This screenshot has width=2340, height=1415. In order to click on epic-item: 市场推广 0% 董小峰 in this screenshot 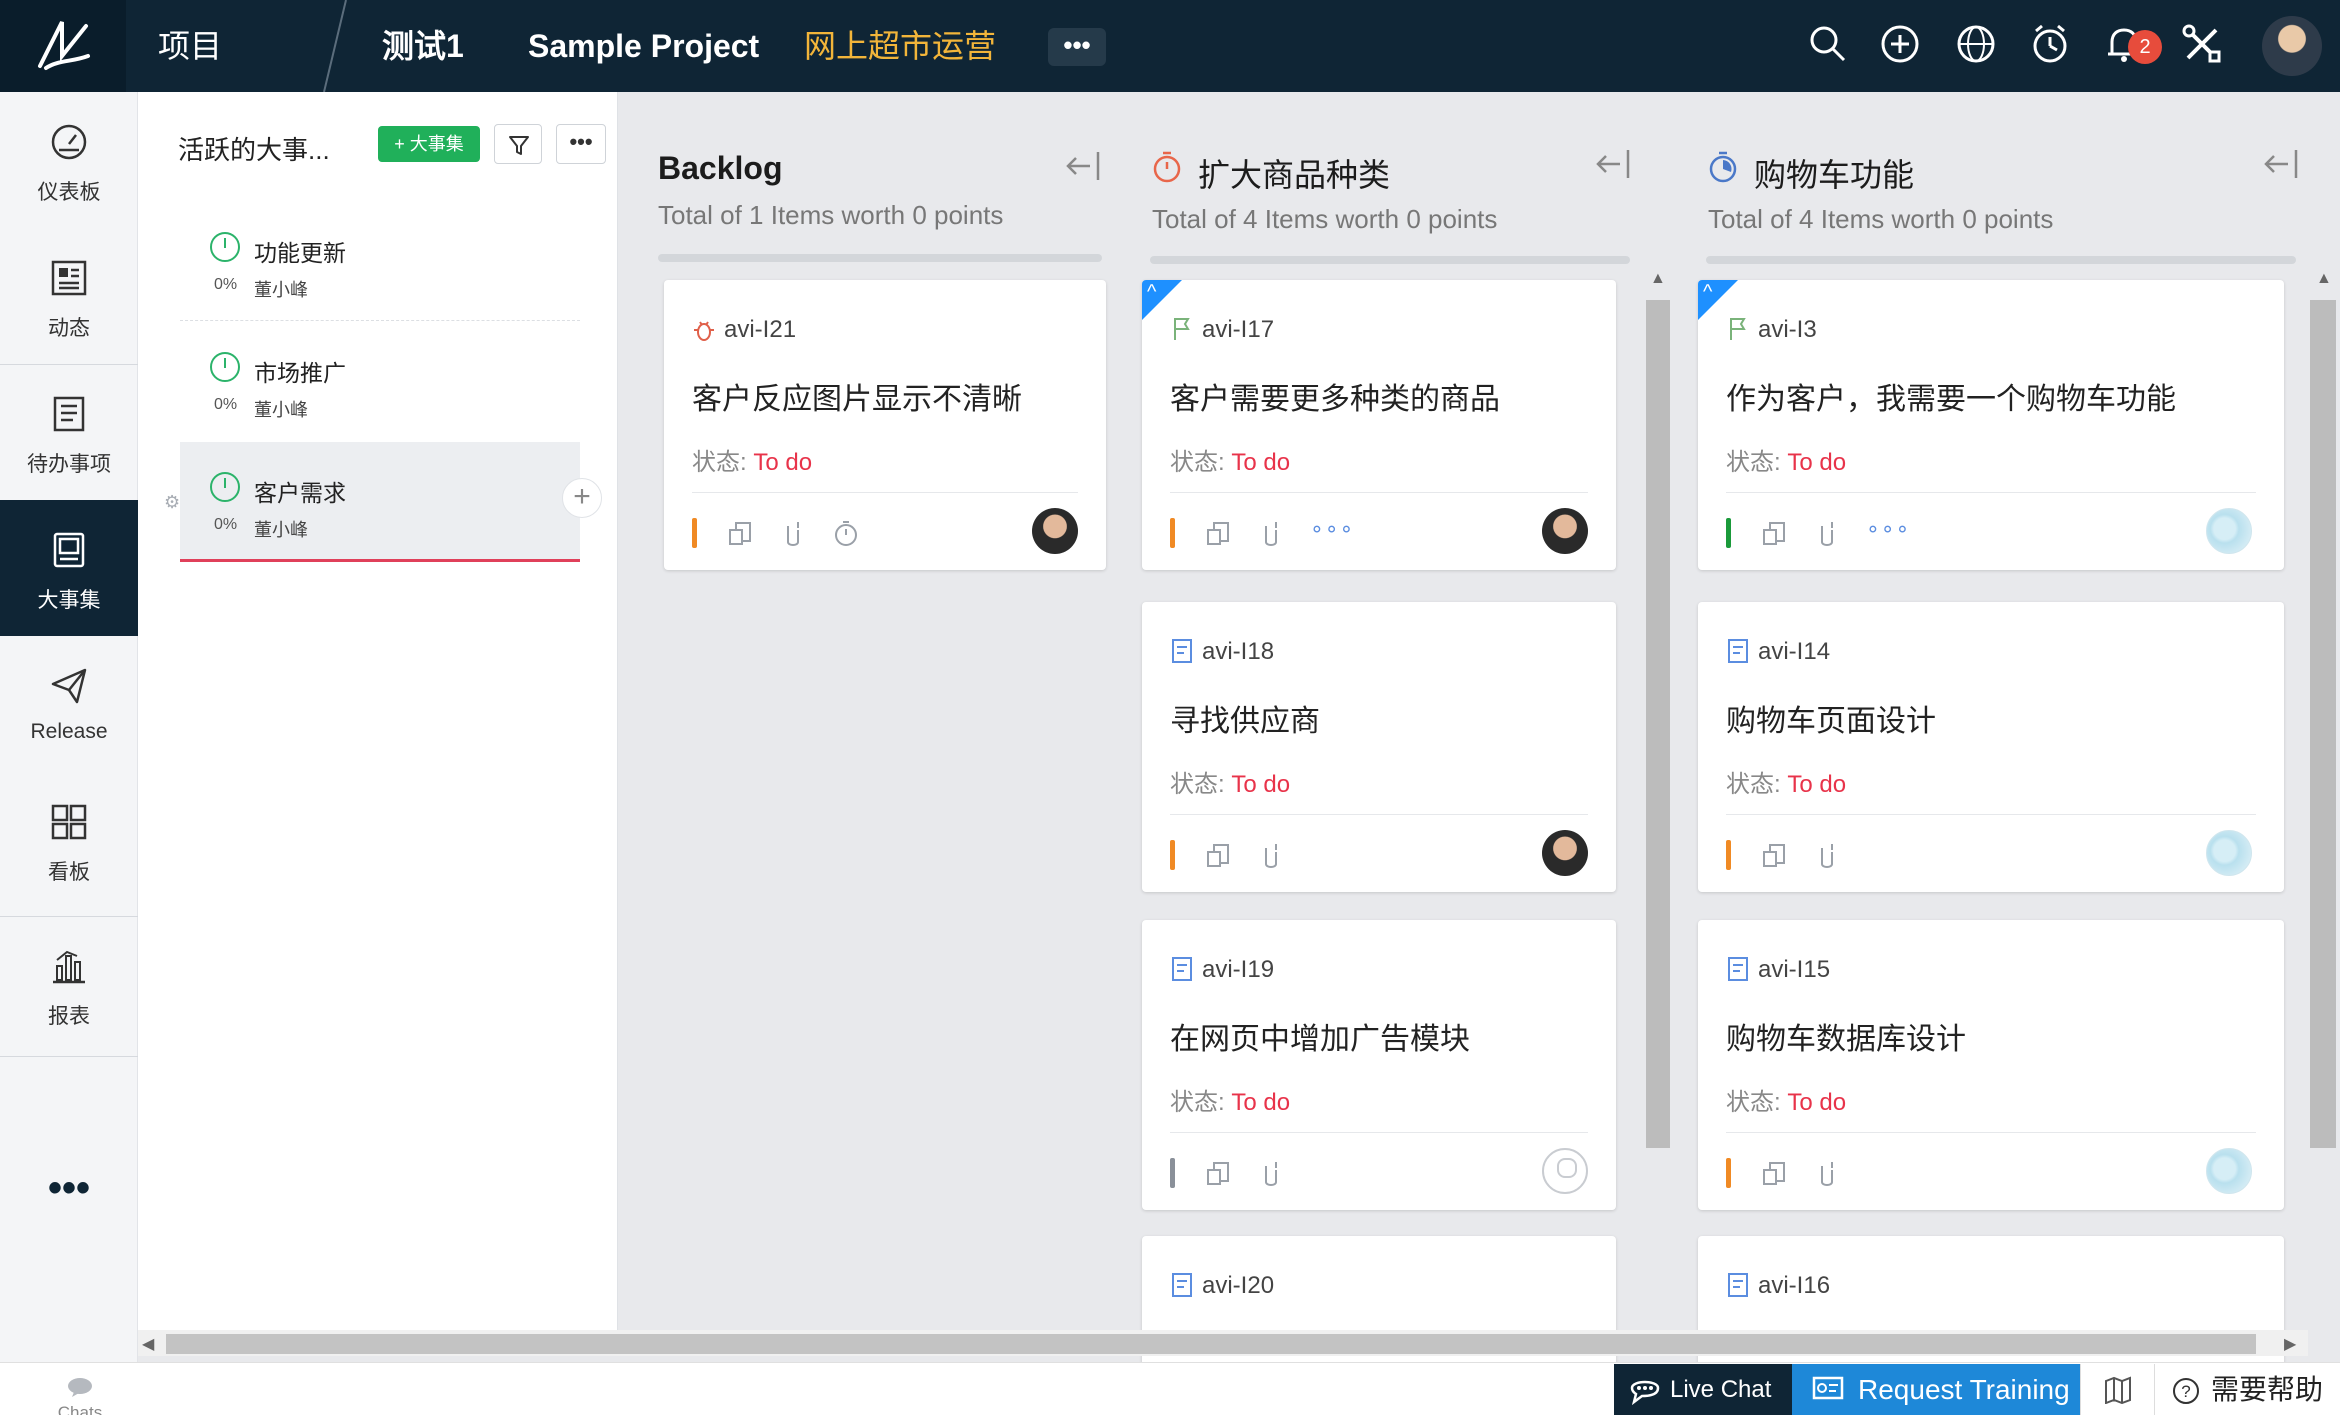, I will do `click(380, 390)`.